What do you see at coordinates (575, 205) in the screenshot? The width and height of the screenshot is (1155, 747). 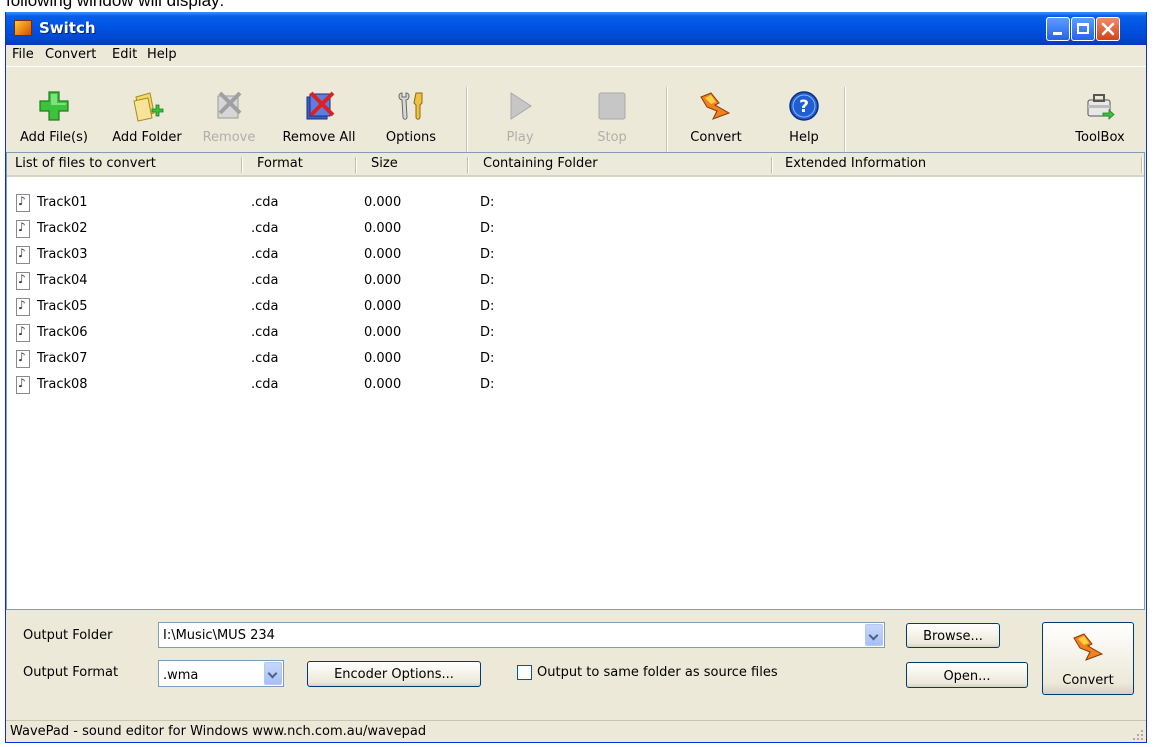 I see `table-row: Track01 .cda 0.000 D:` at bounding box center [575, 205].